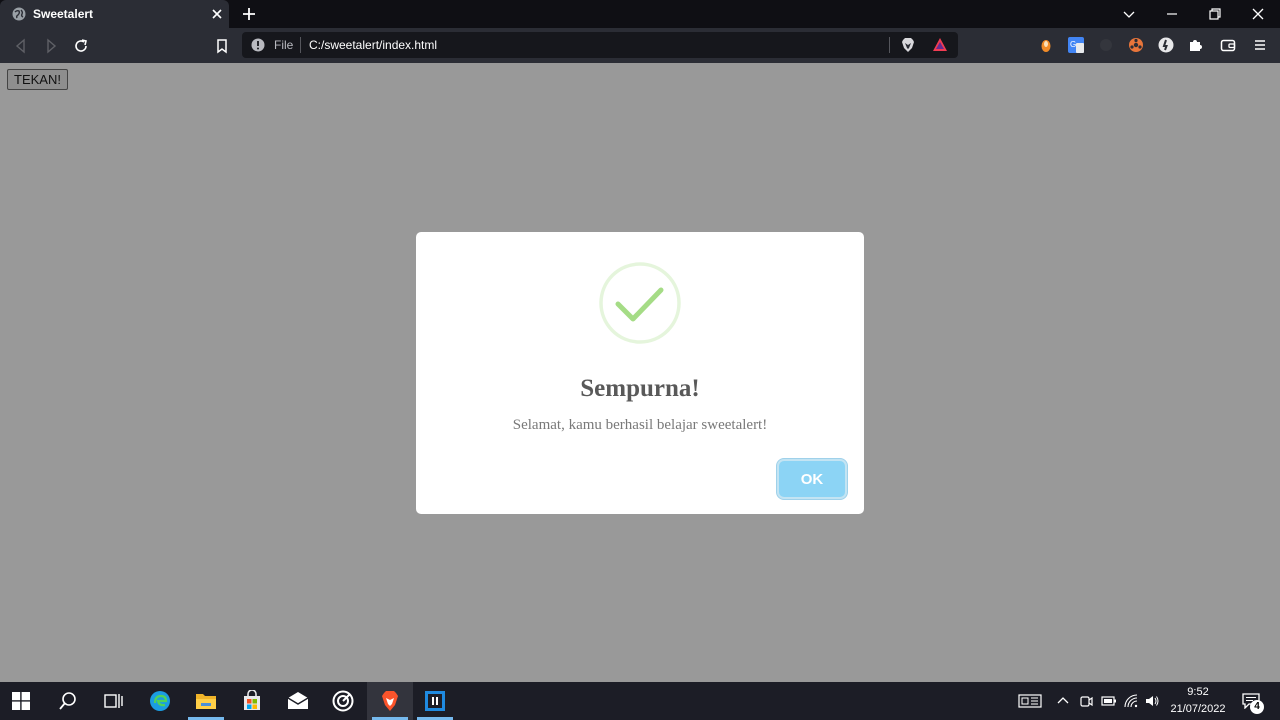 The width and height of the screenshot is (1280, 720). I want to click on info-icon, so click(258, 45).